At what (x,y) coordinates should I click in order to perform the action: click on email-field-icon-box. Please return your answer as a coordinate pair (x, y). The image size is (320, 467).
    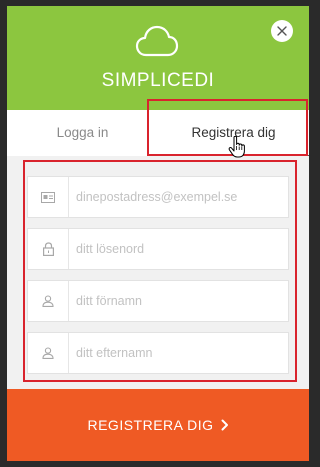
    Looking at the image, I should click on (48, 197).